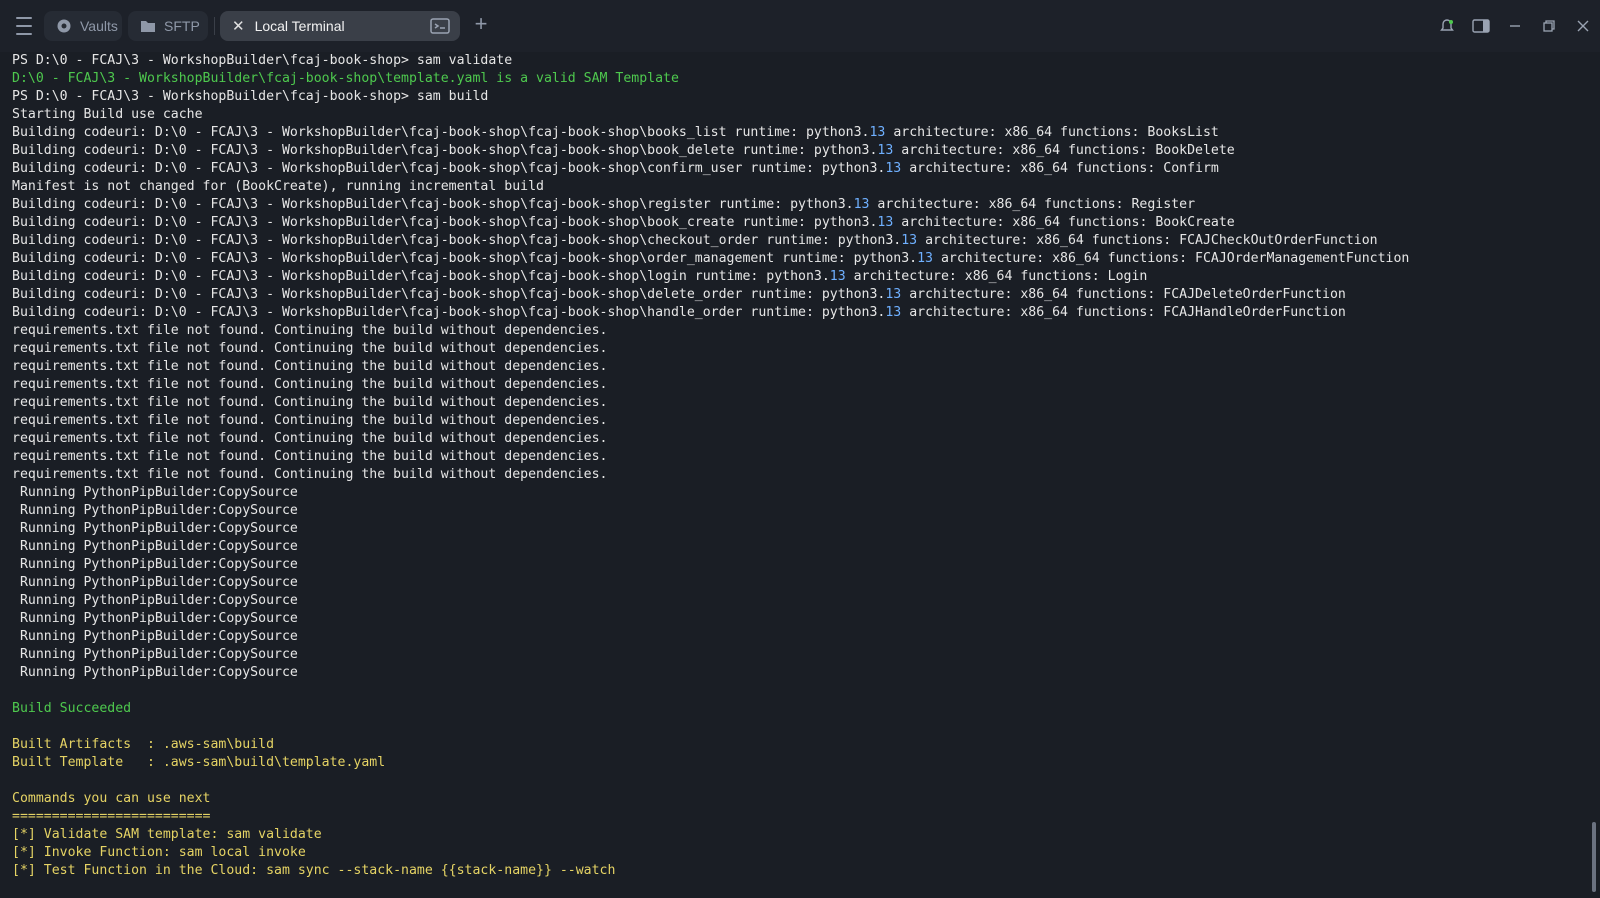 The width and height of the screenshot is (1600, 898). What do you see at coordinates (800, 26) in the screenshot?
I see `title-bar: Vaults SFTP ✕ Local Terminal +` at bounding box center [800, 26].